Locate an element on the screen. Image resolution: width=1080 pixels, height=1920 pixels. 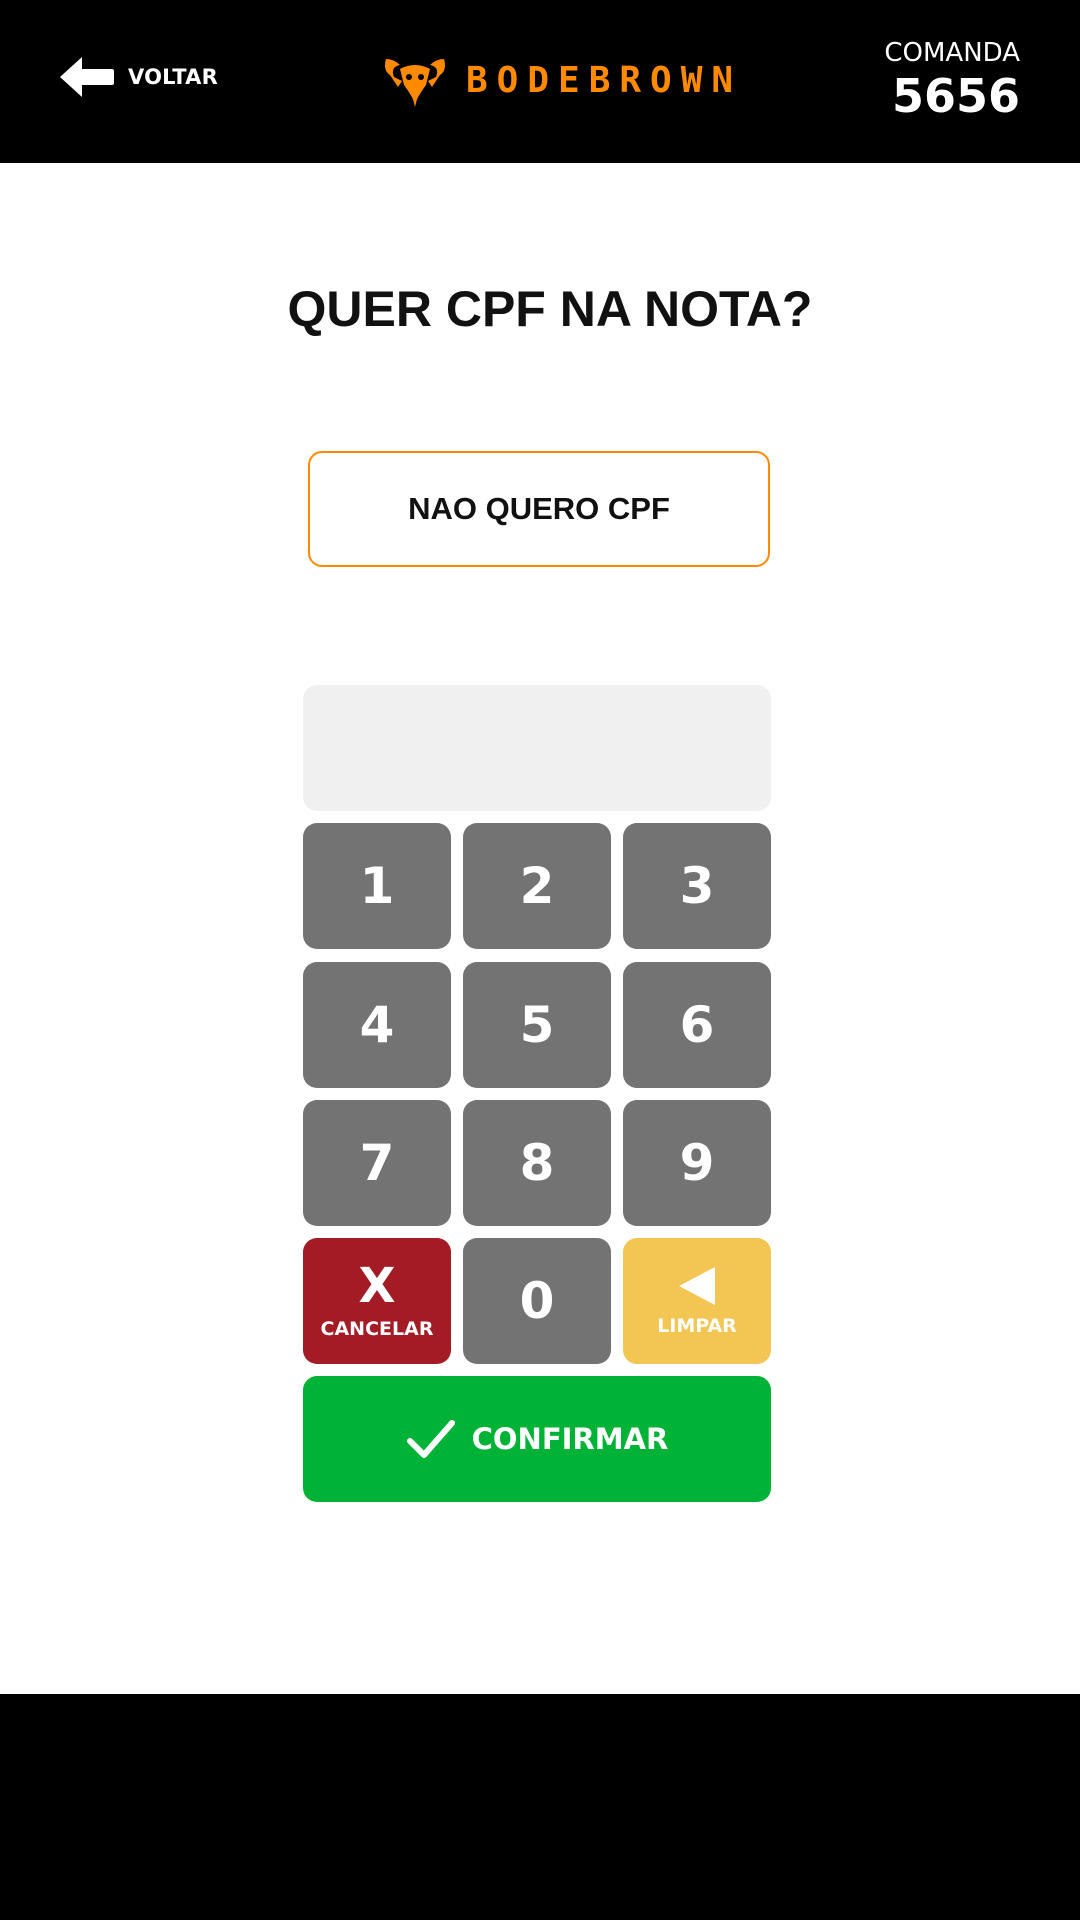
brand-name: BODEBROWN is located at coordinates (604, 80).